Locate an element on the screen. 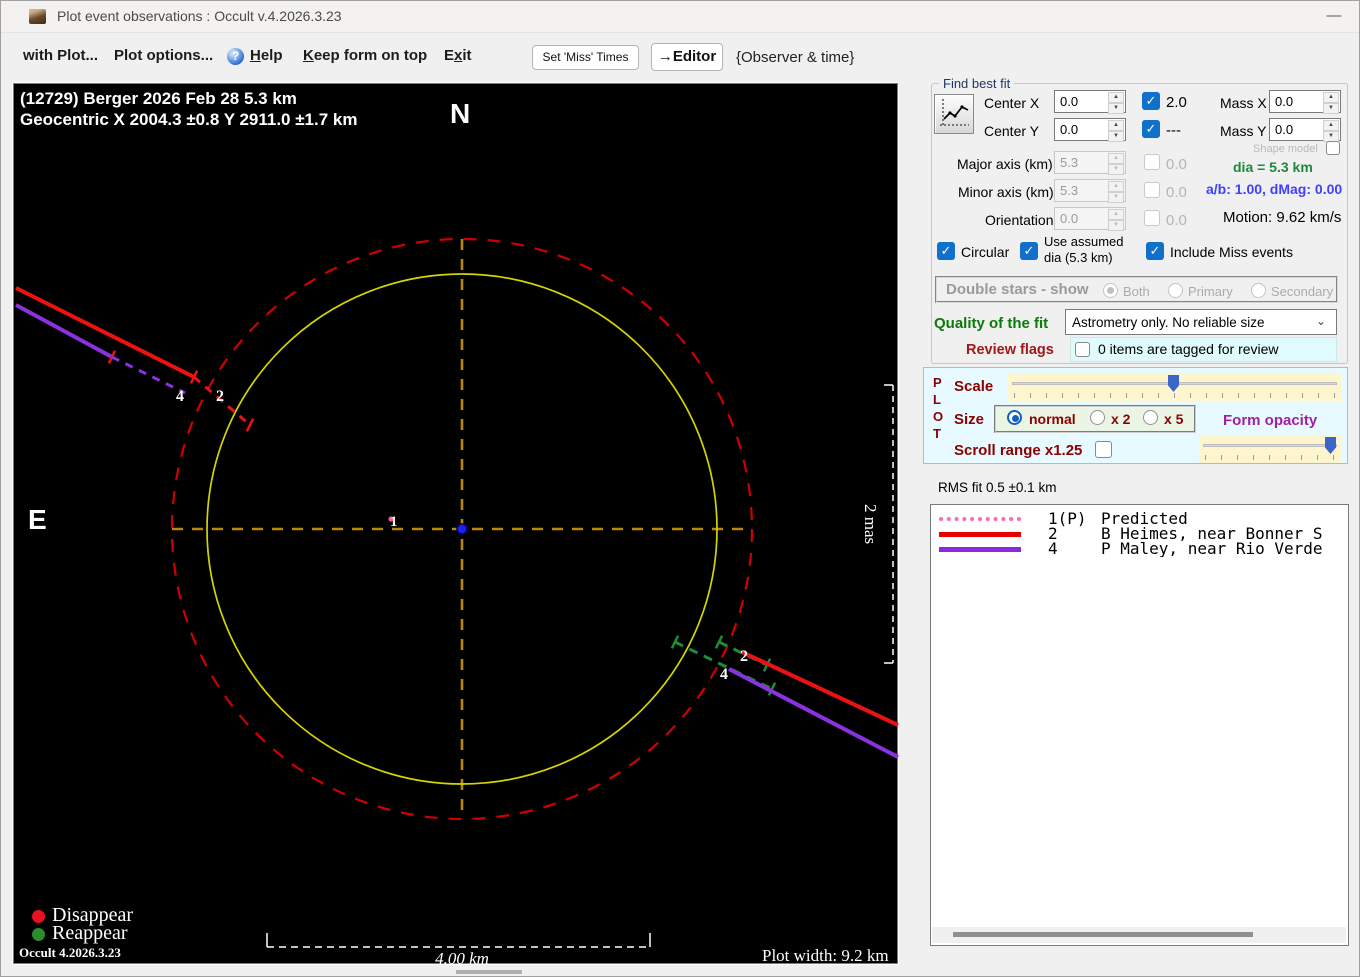 The image size is (1360, 977). list-item-number: 1(P) is located at coordinates (1067, 519).